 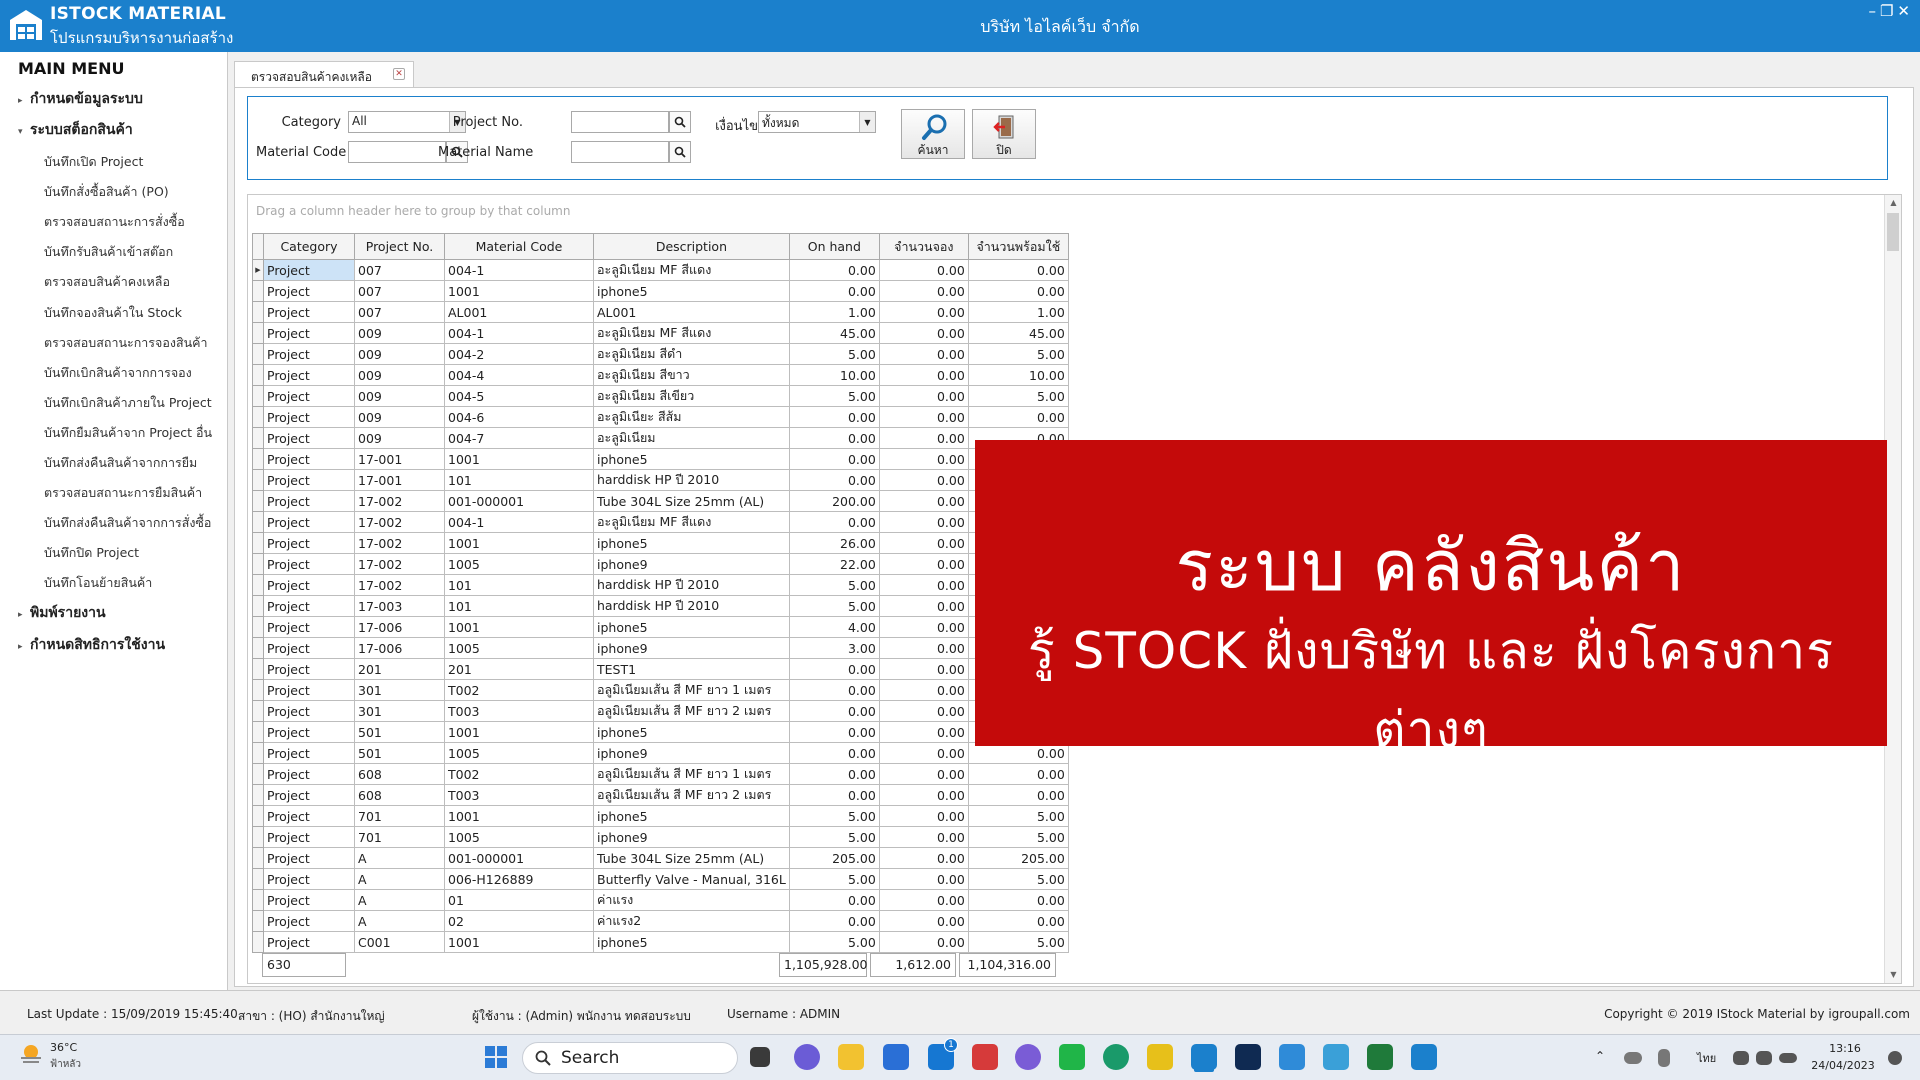 I want to click on cell-description: อลูมิเนียมเส้น สี MF ยาว 2 เมตร, so click(x=691, y=711).